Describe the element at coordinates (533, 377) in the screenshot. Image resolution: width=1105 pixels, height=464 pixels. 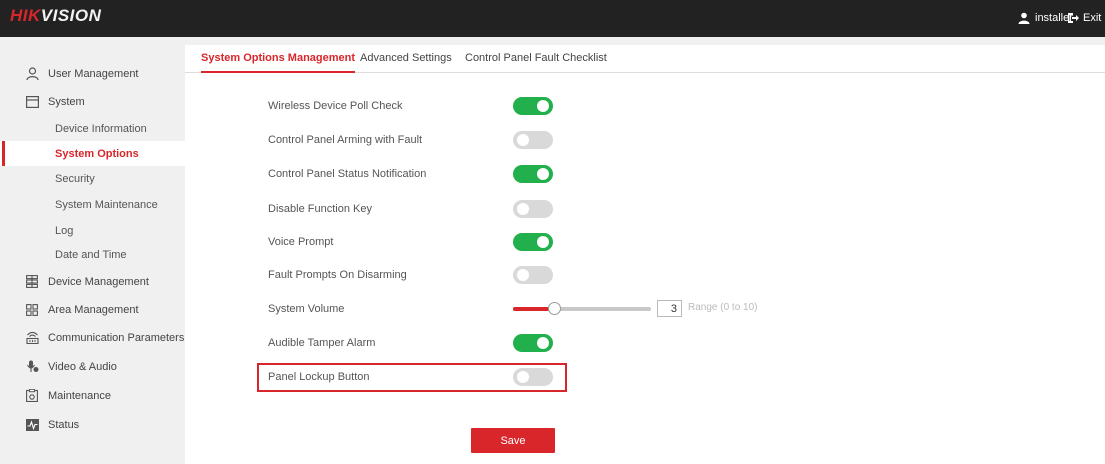
I see `toggle-panel-lockup-button` at that location.